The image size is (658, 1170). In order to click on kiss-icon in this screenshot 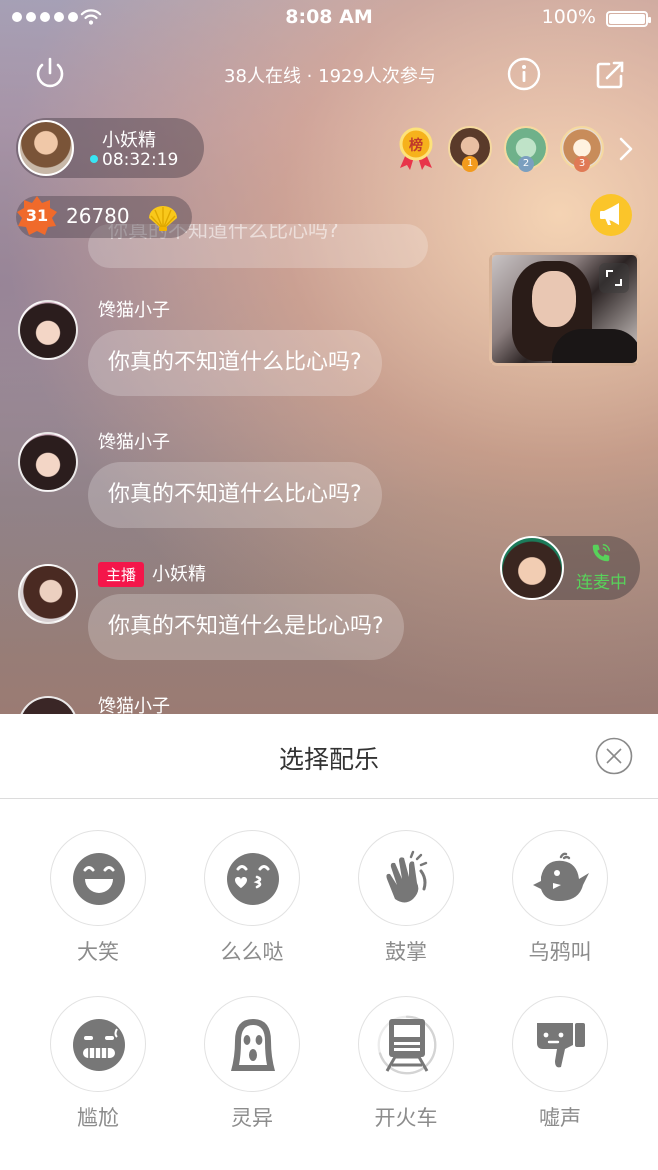, I will do `click(253, 879)`.